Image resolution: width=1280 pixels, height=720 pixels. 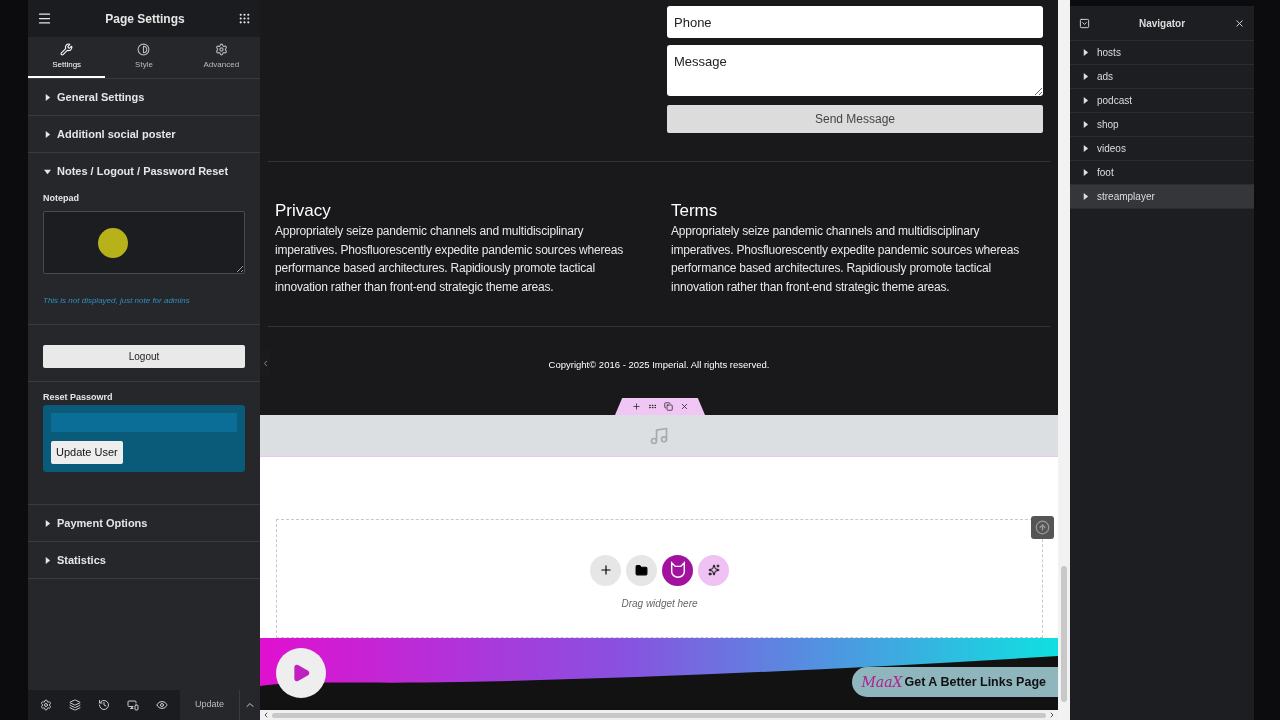 What do you see at coordinates (87, 452) in the screenshot?
I see `update-user-button: Update User` at bounding box center [87, 452].